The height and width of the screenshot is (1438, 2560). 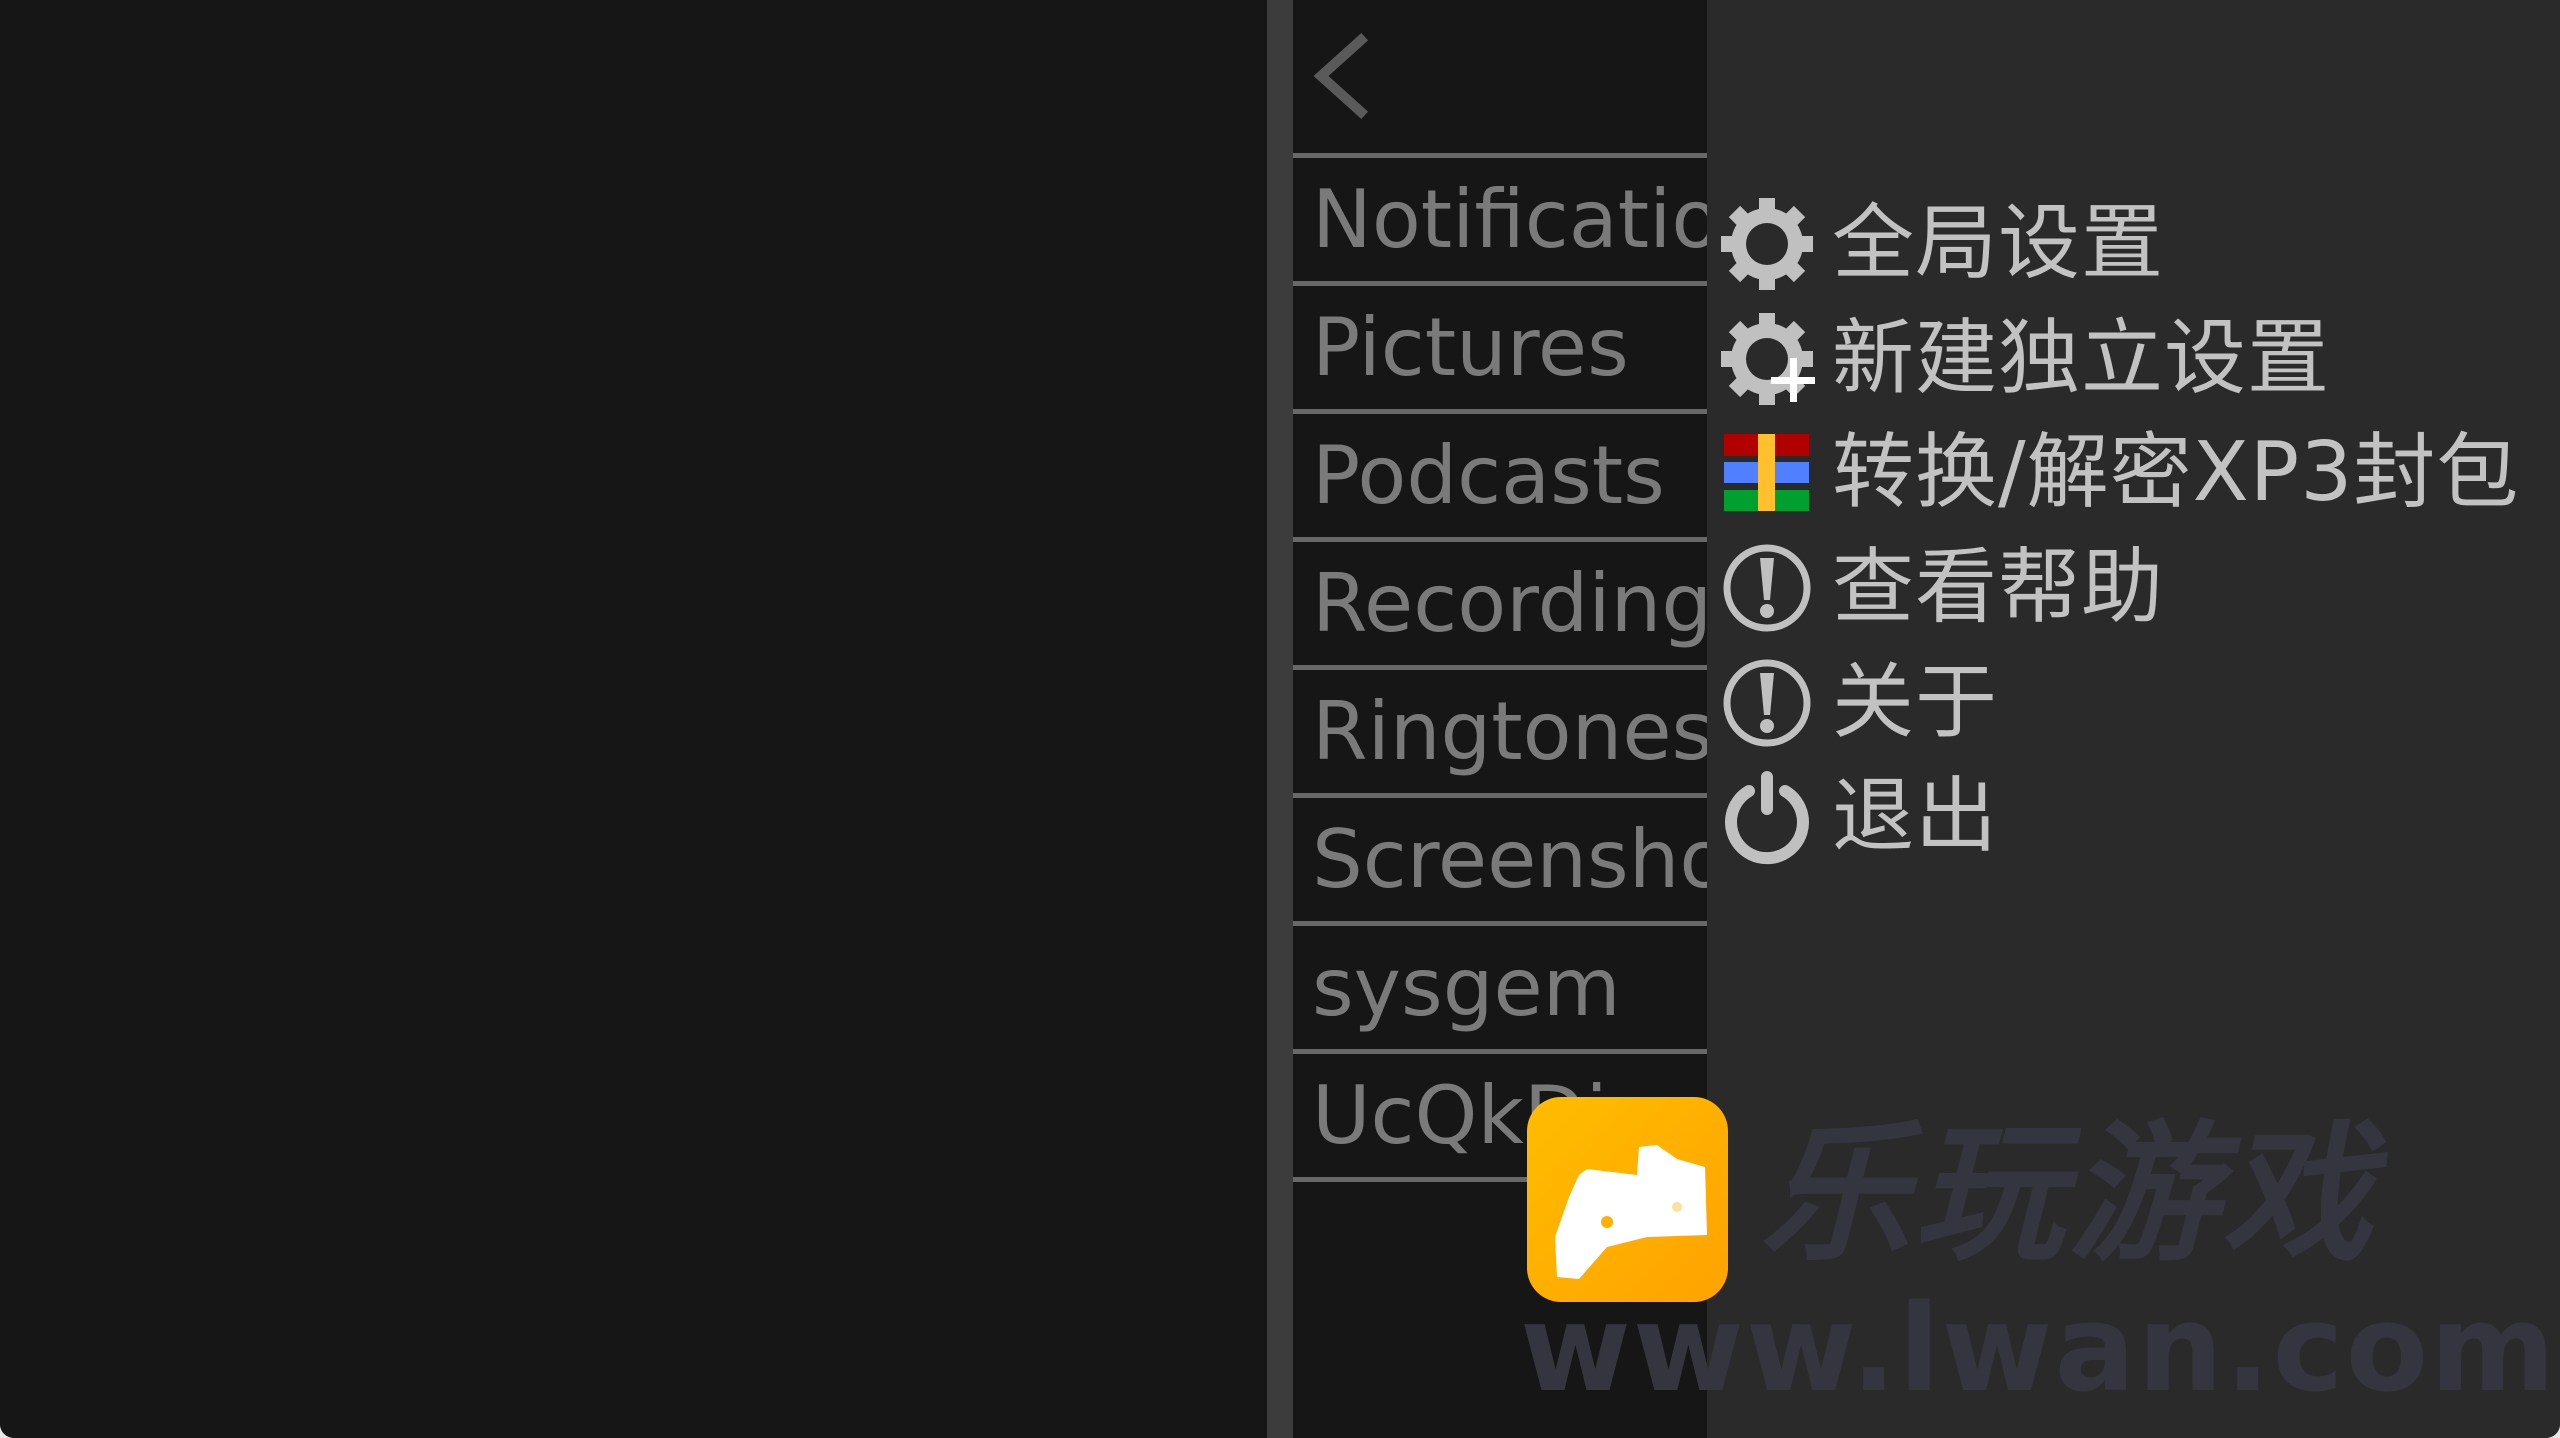 What do you see at coordinates (1767, 473) in the screenshot?
I see `xp3-archive-icon` at bounding box center [1767, 473].